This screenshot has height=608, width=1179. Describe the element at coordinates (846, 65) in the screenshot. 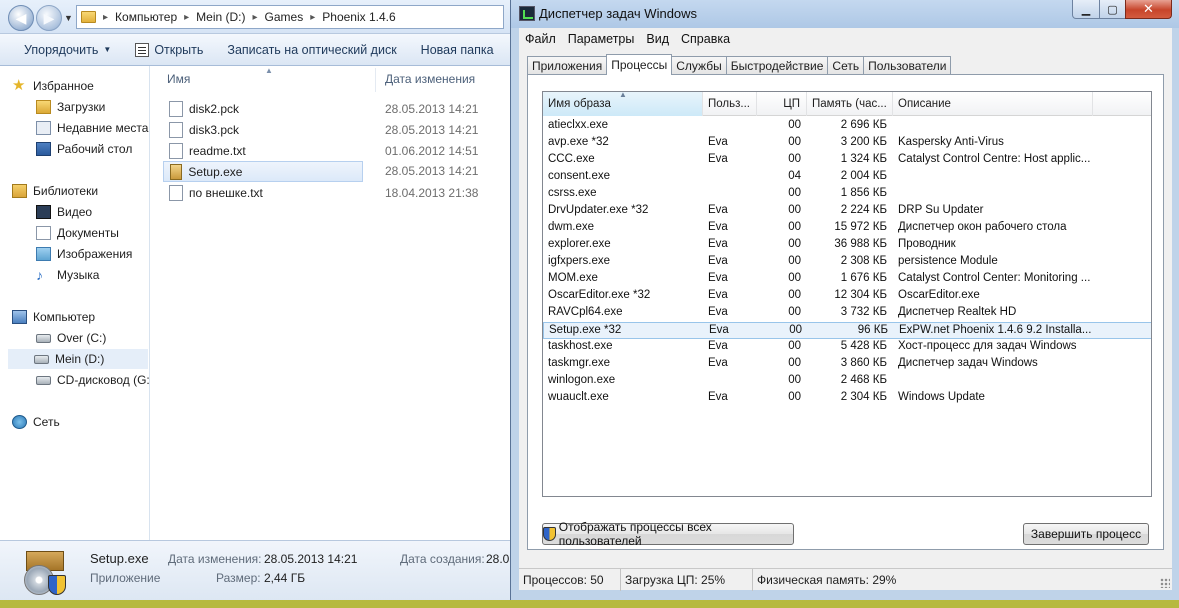

I see `tab-network: Сеть` at that location.